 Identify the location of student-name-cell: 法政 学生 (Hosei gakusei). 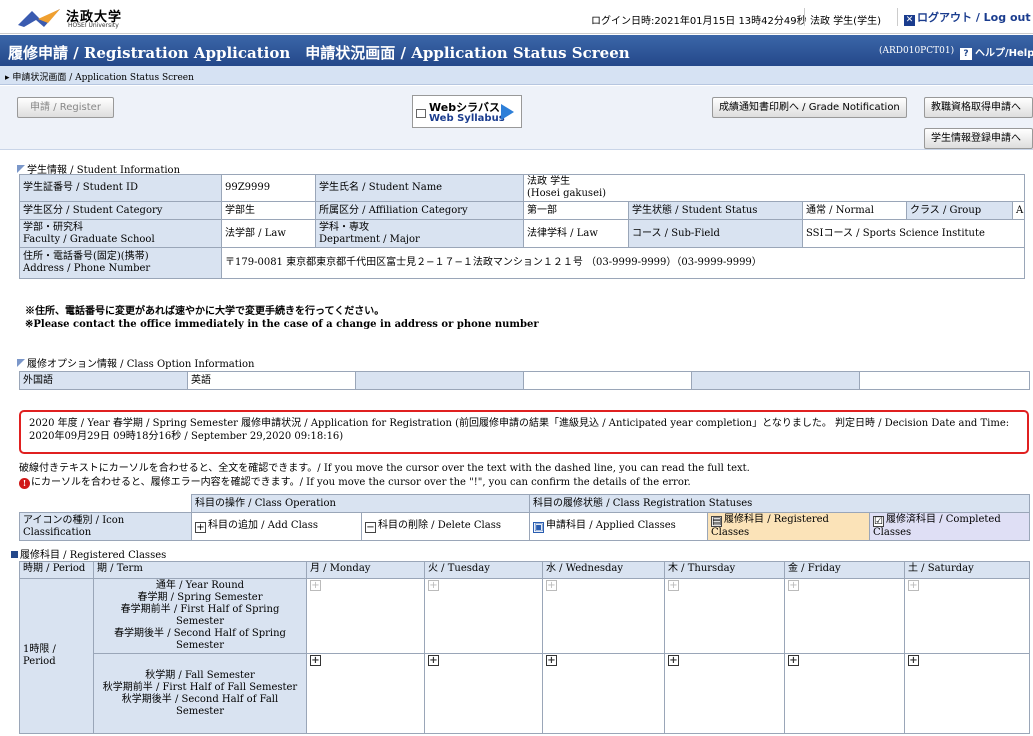
(774, 188).